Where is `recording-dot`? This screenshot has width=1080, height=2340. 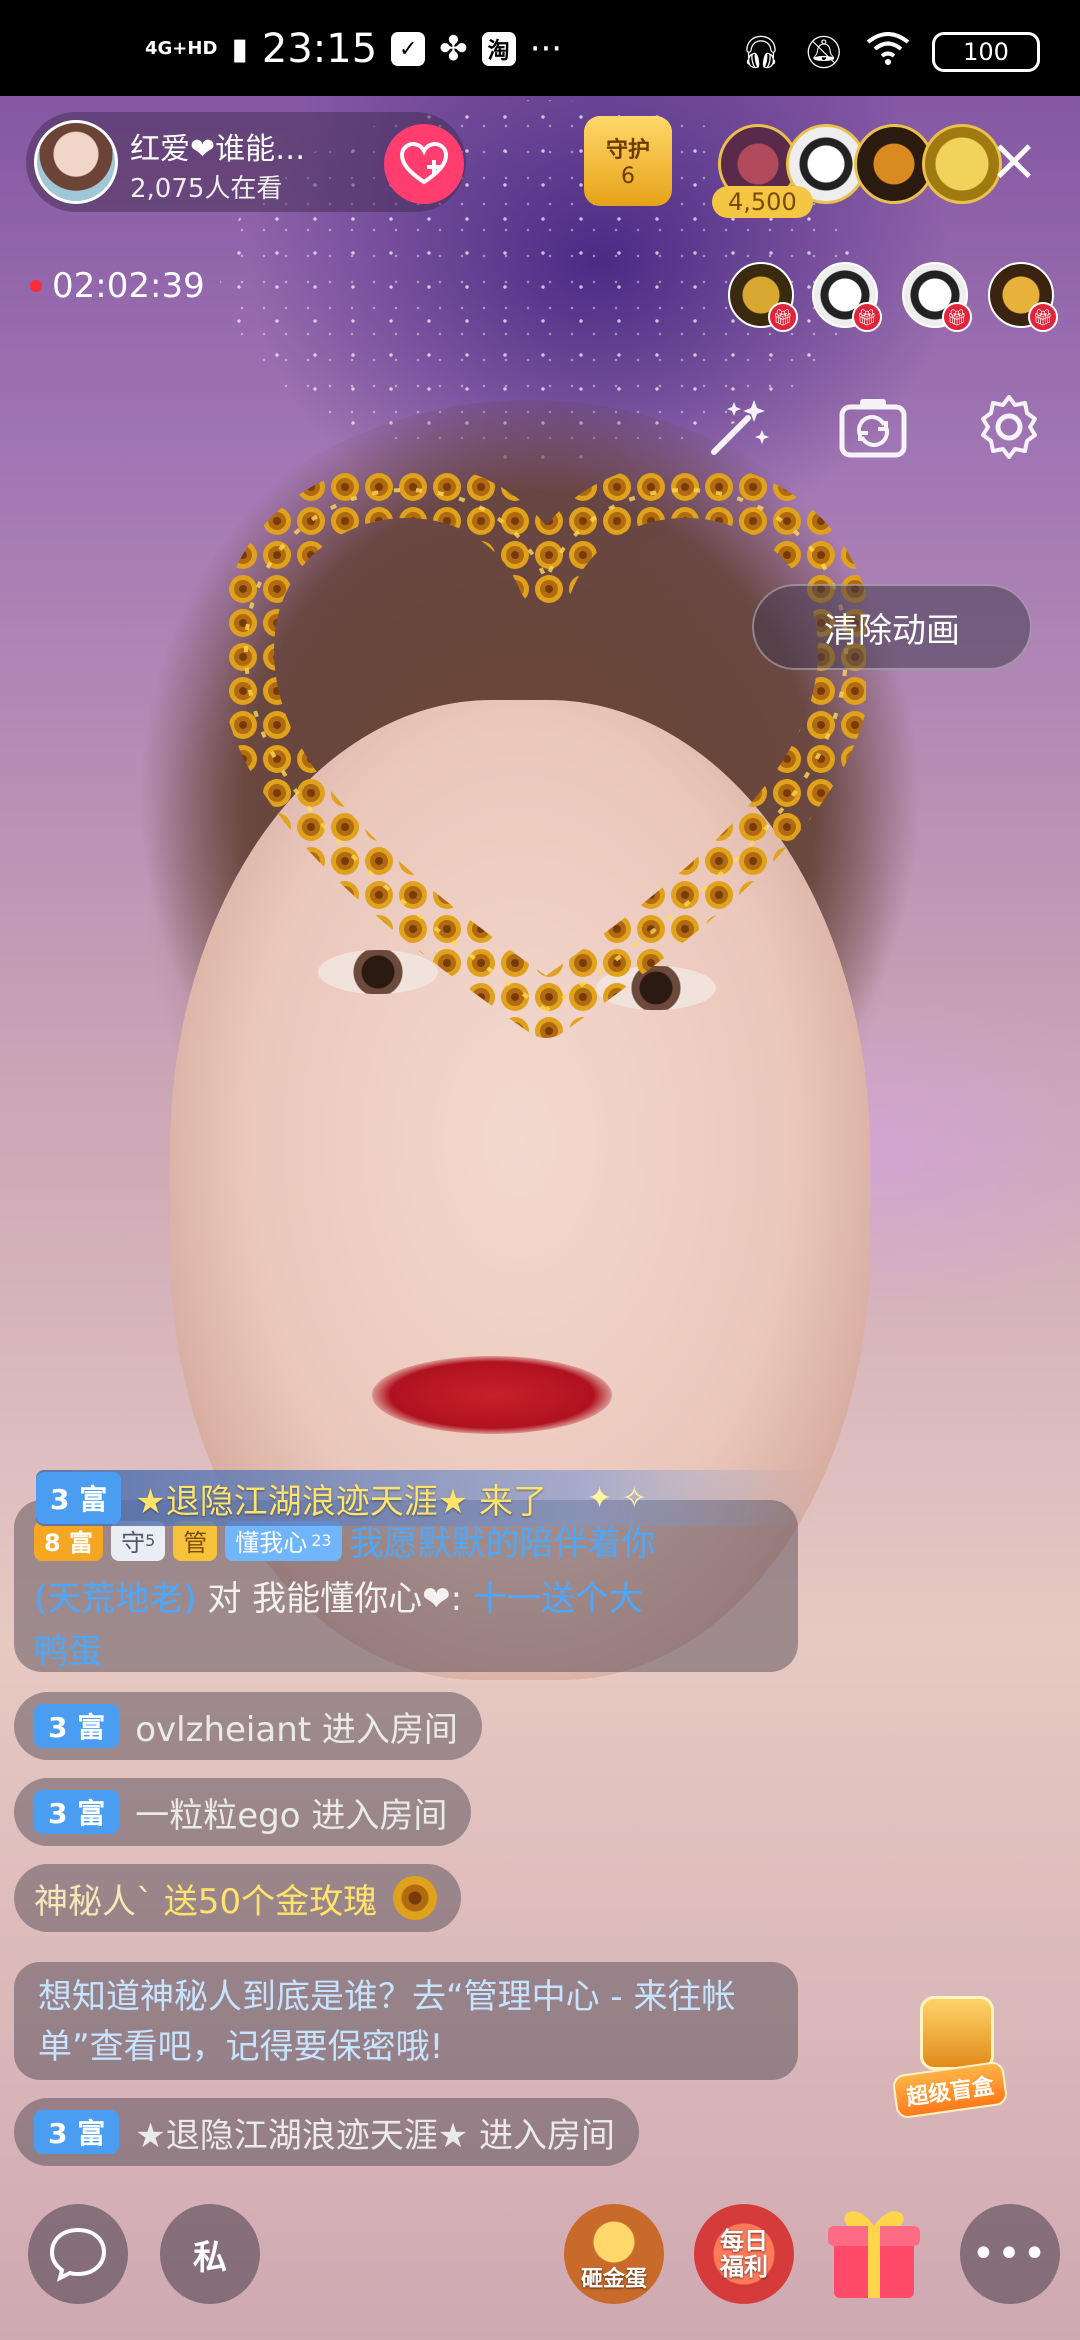
recording-dot is located at coordinates (36, 286).